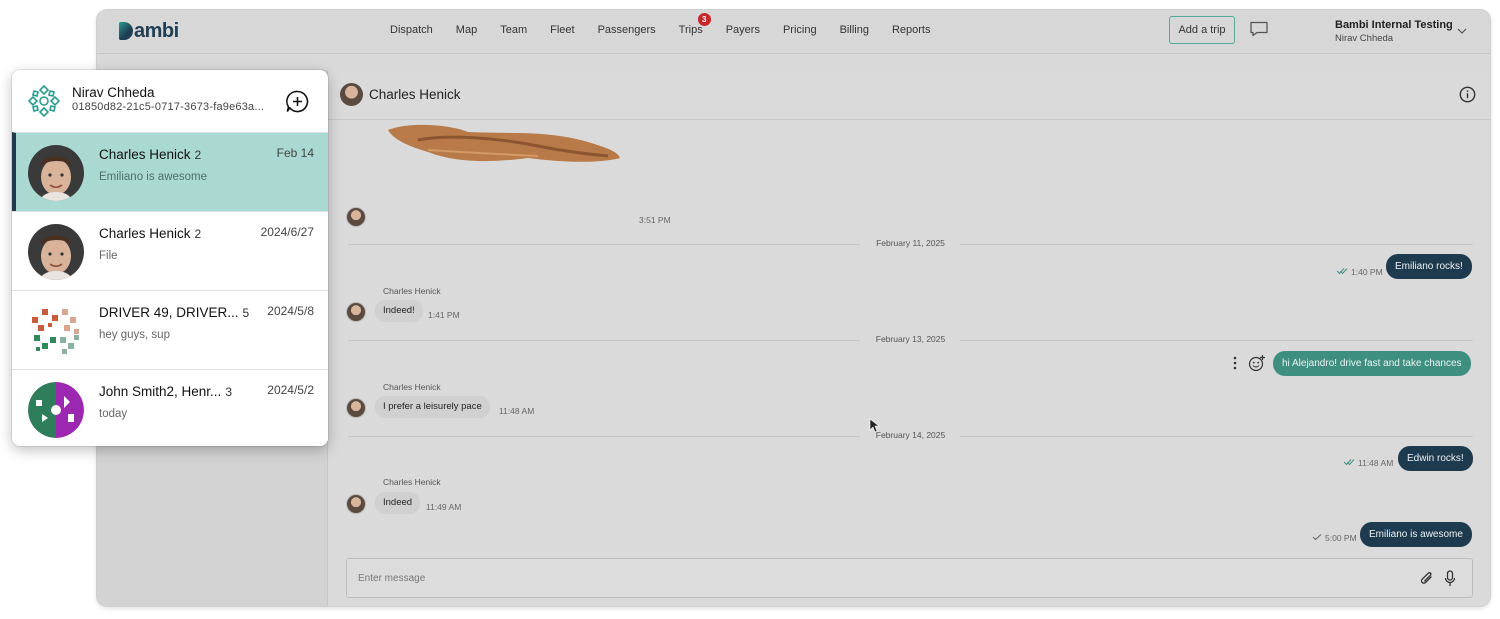 This screenshot has height=619, width=1500. Describe the element at coordinates (1450, 578) in the screenshot. I see `microphone-icon` at that location.